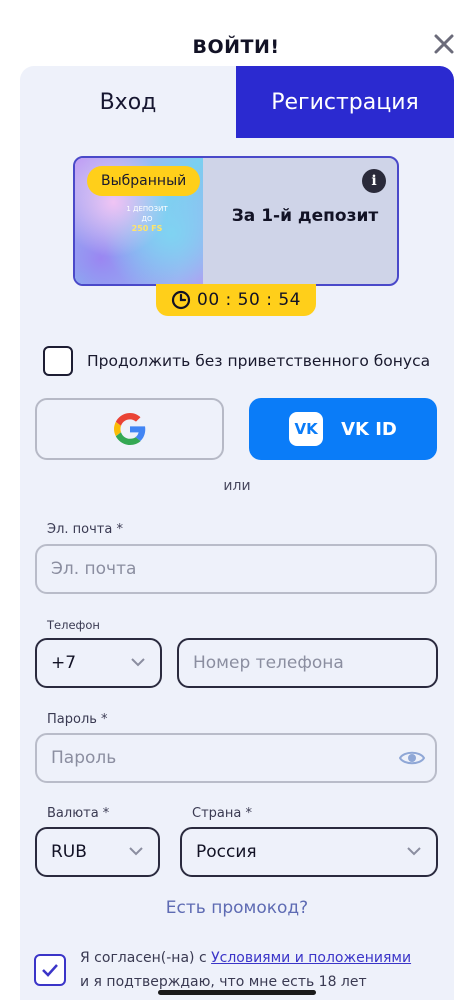  What do you see at coordinates (237, 992) in the screenshot?
I see `home-indicator` at bounding box center [237, 992].